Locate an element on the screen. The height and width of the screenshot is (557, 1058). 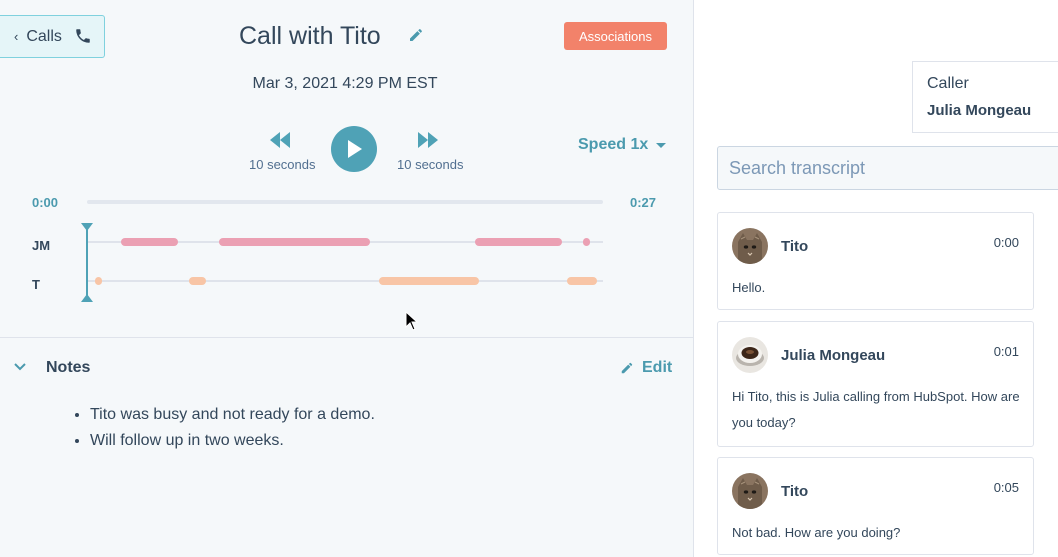
fast-forward-icon is located at coordinates (428, 140).